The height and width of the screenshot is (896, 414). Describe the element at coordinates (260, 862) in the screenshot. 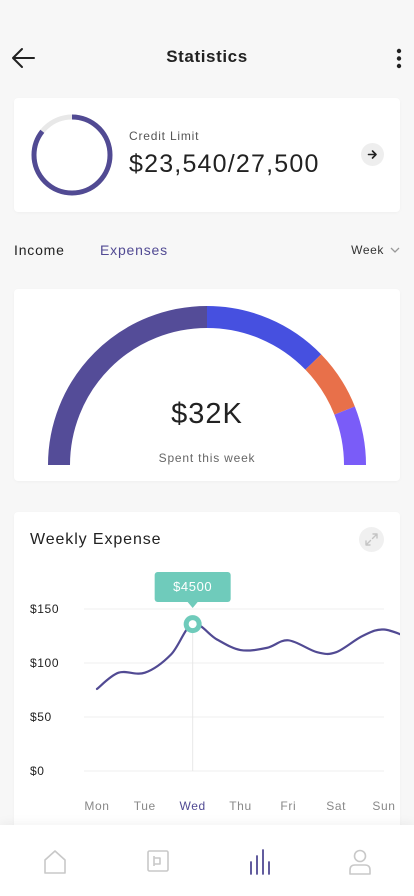

I see `bar-chart-icon` at that location.